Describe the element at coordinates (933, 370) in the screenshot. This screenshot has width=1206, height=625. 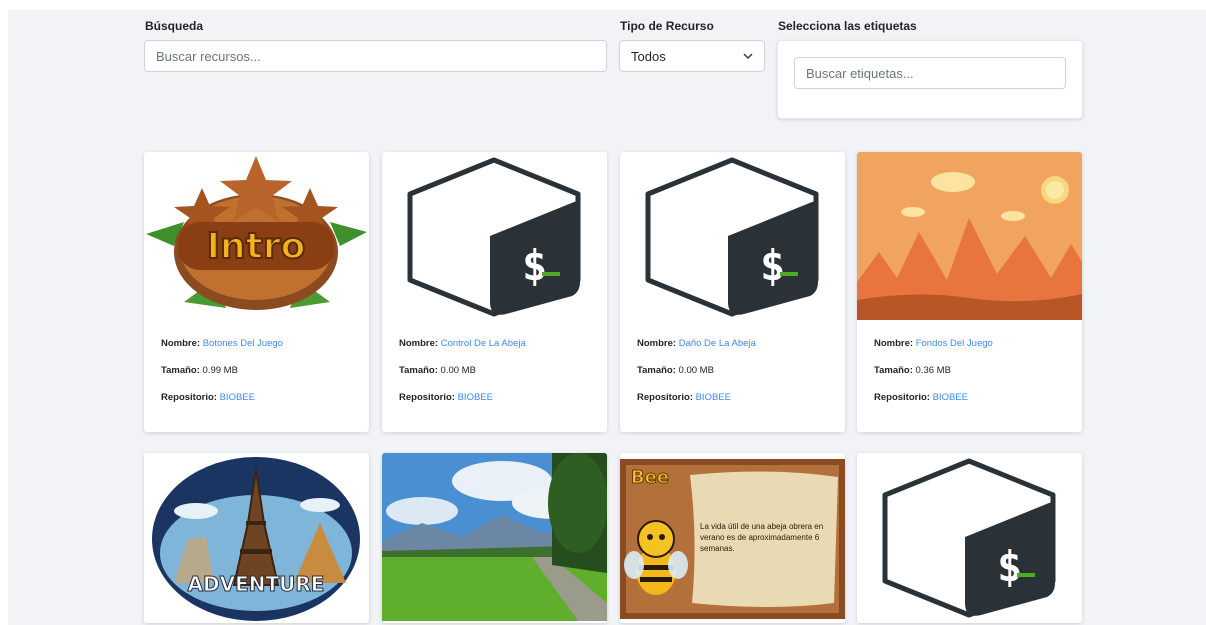
I see `resource-size-value: 0.36 MB` at that location.